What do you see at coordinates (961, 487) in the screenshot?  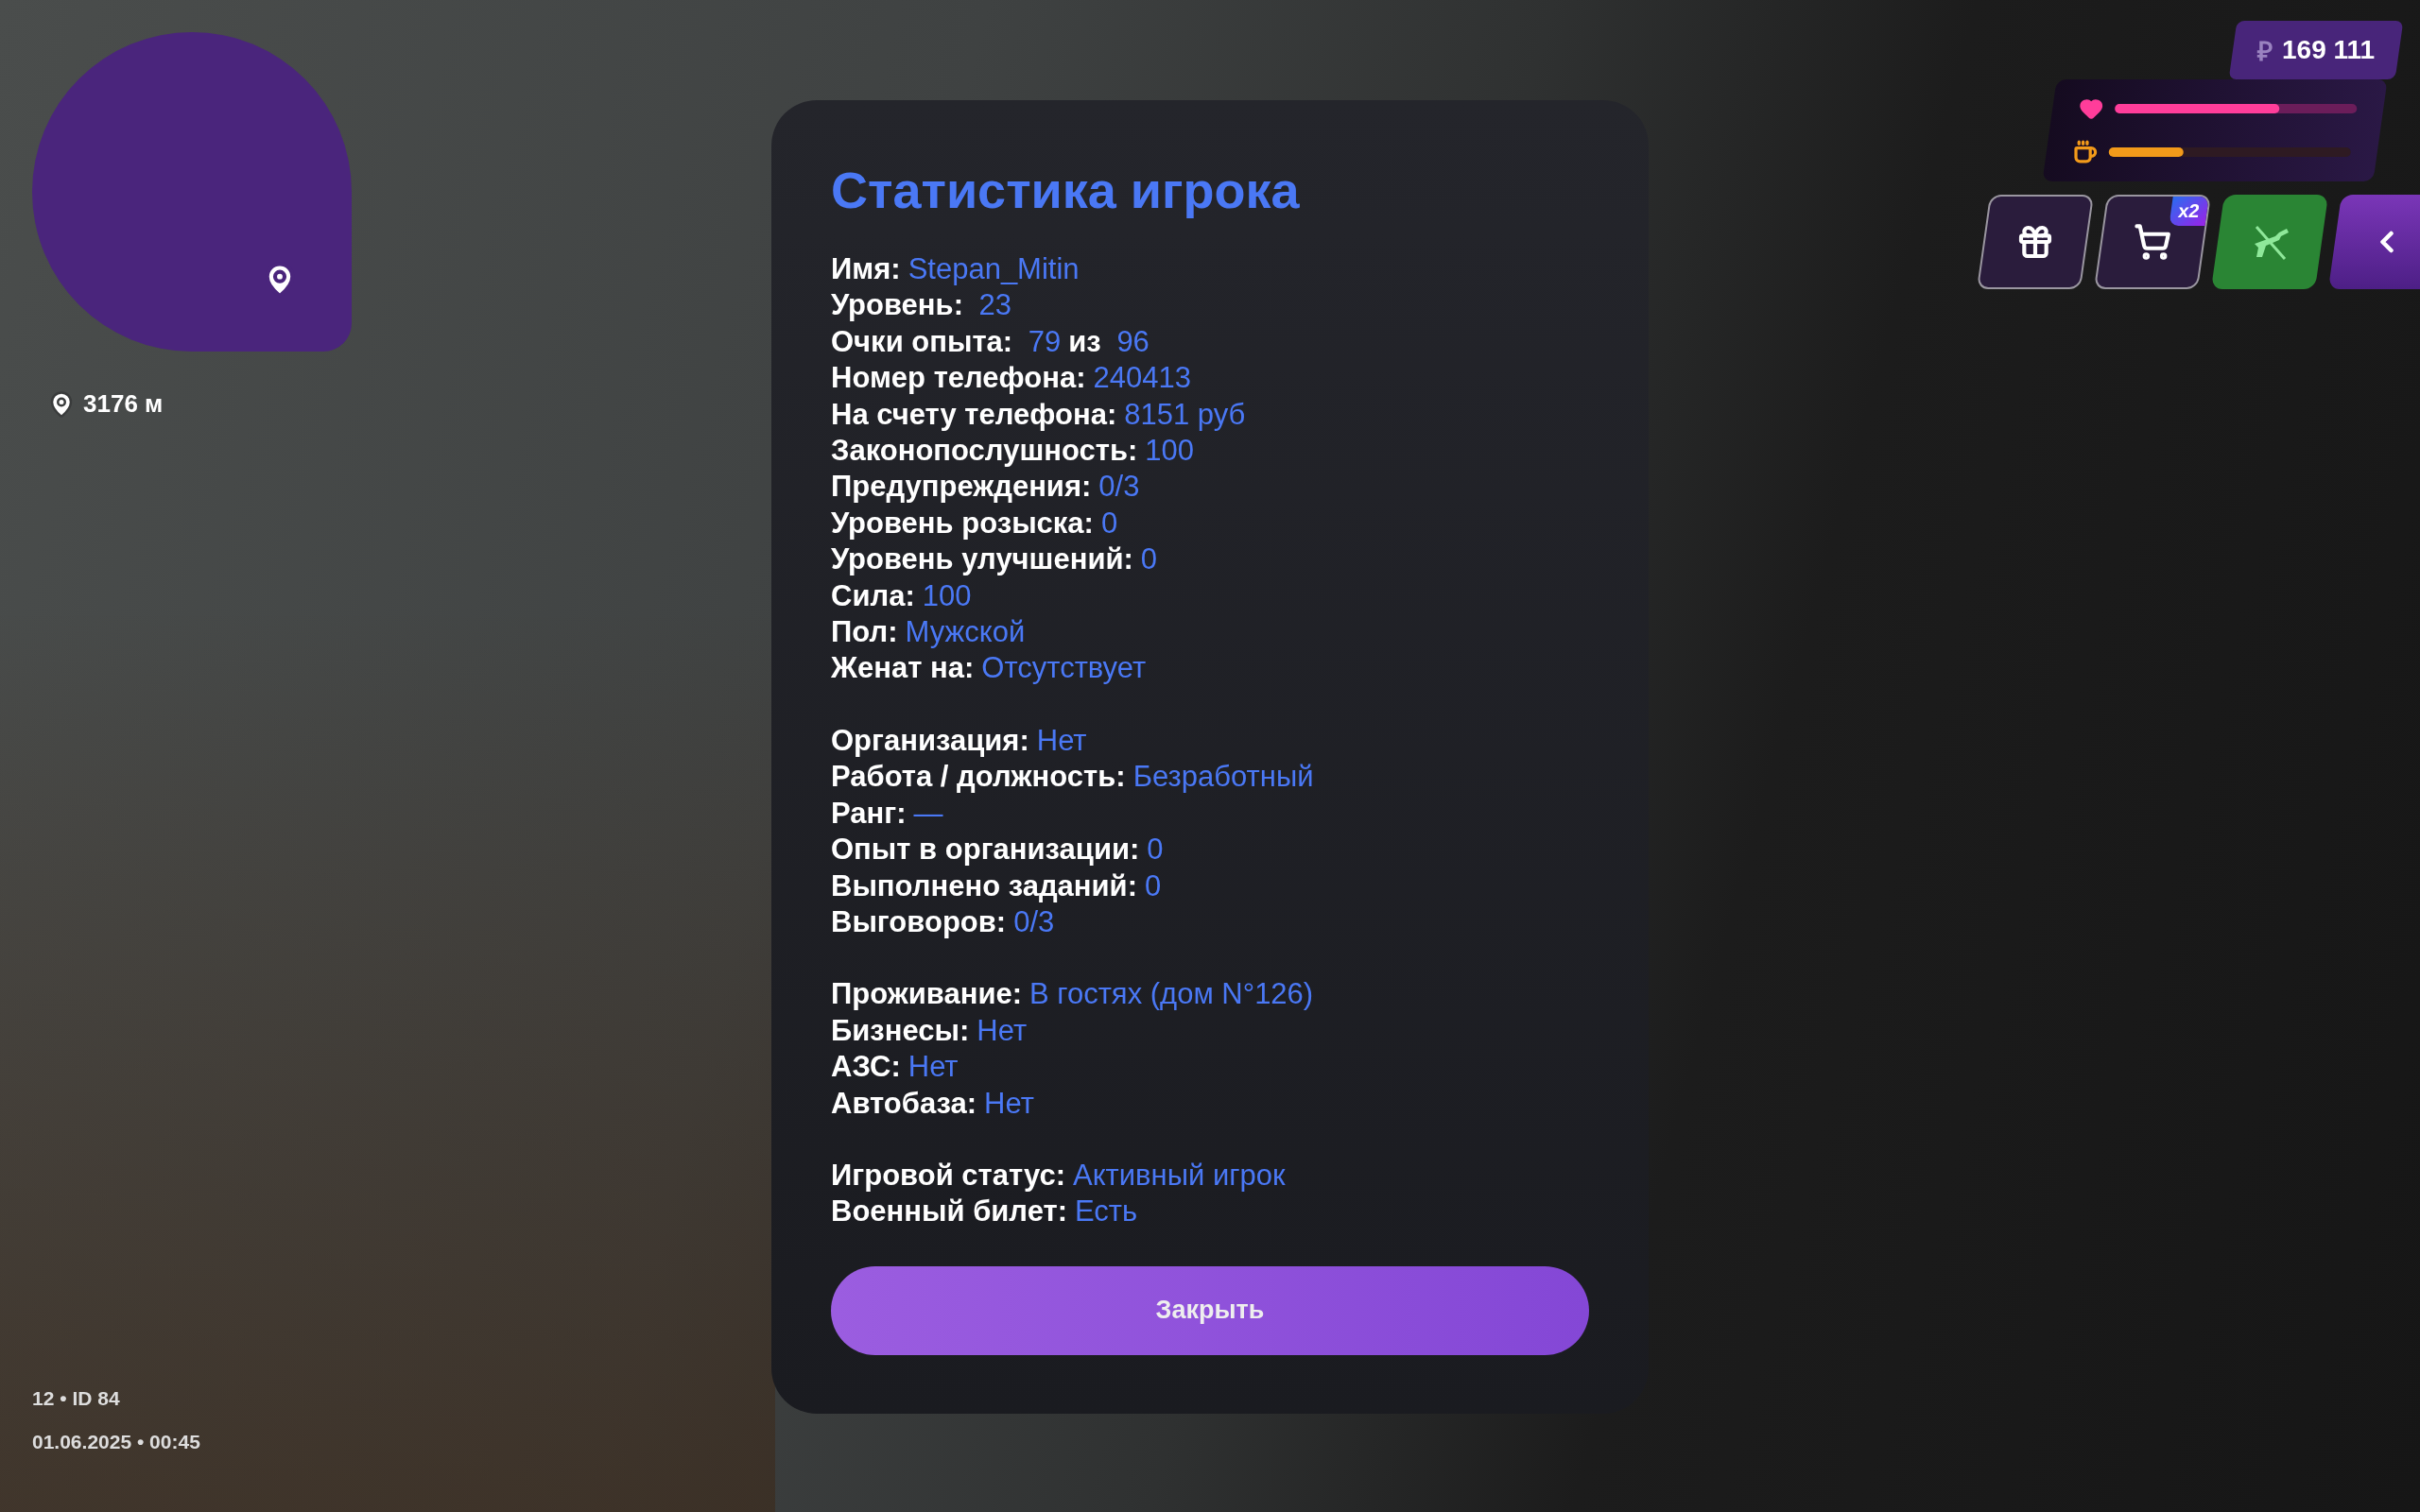 I see `stat-label: Предупреждения:` at bounding box center [961, 487].